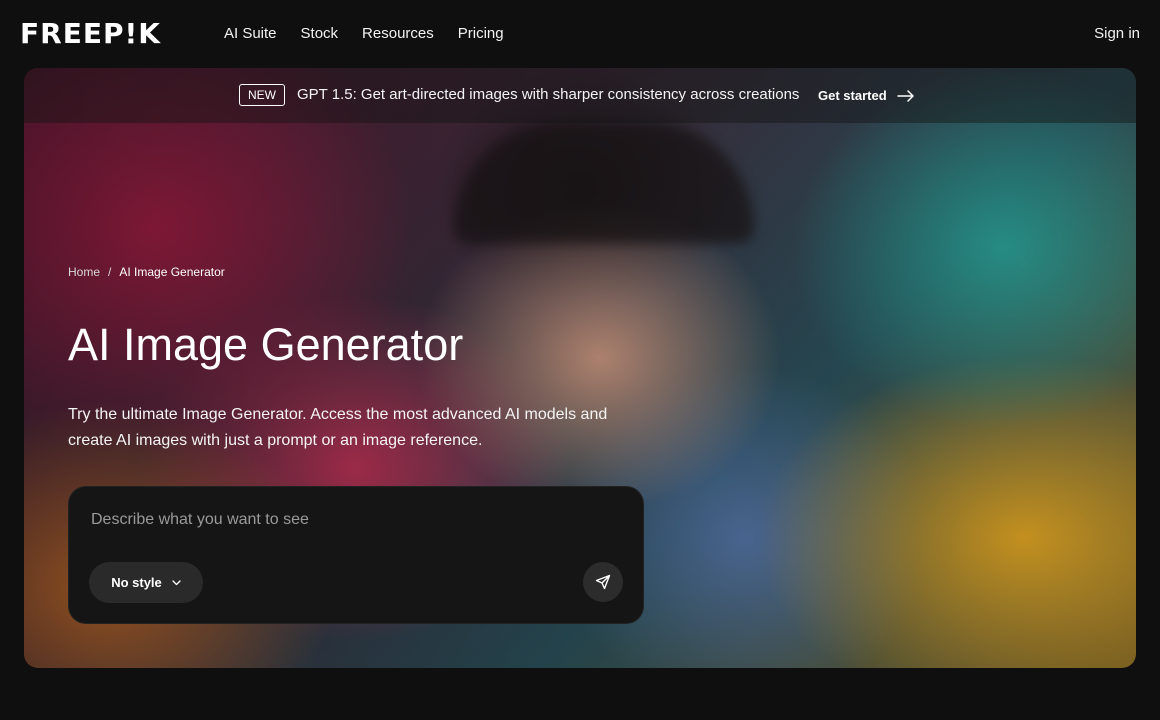 This screenshot has width=1160, height=720. Describe the element at coordinates (262, 95) in the screenshot. I see `new-badge: NEW` at that location.